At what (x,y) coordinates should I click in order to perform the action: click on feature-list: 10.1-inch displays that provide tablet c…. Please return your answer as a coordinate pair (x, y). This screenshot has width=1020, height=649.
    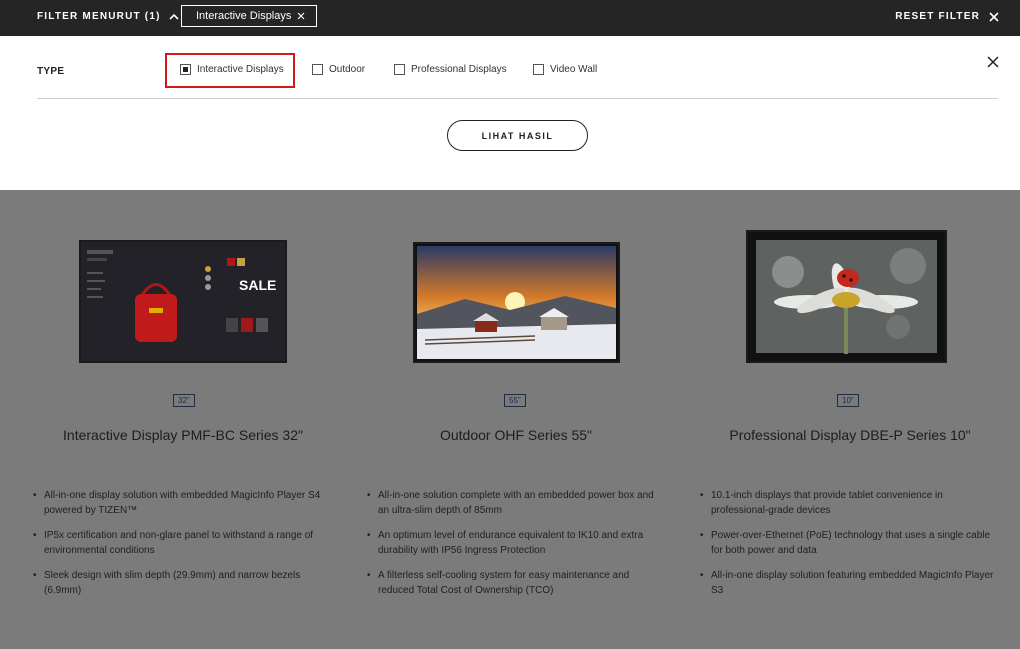
    Looking at the image, I should click on (851, 548).